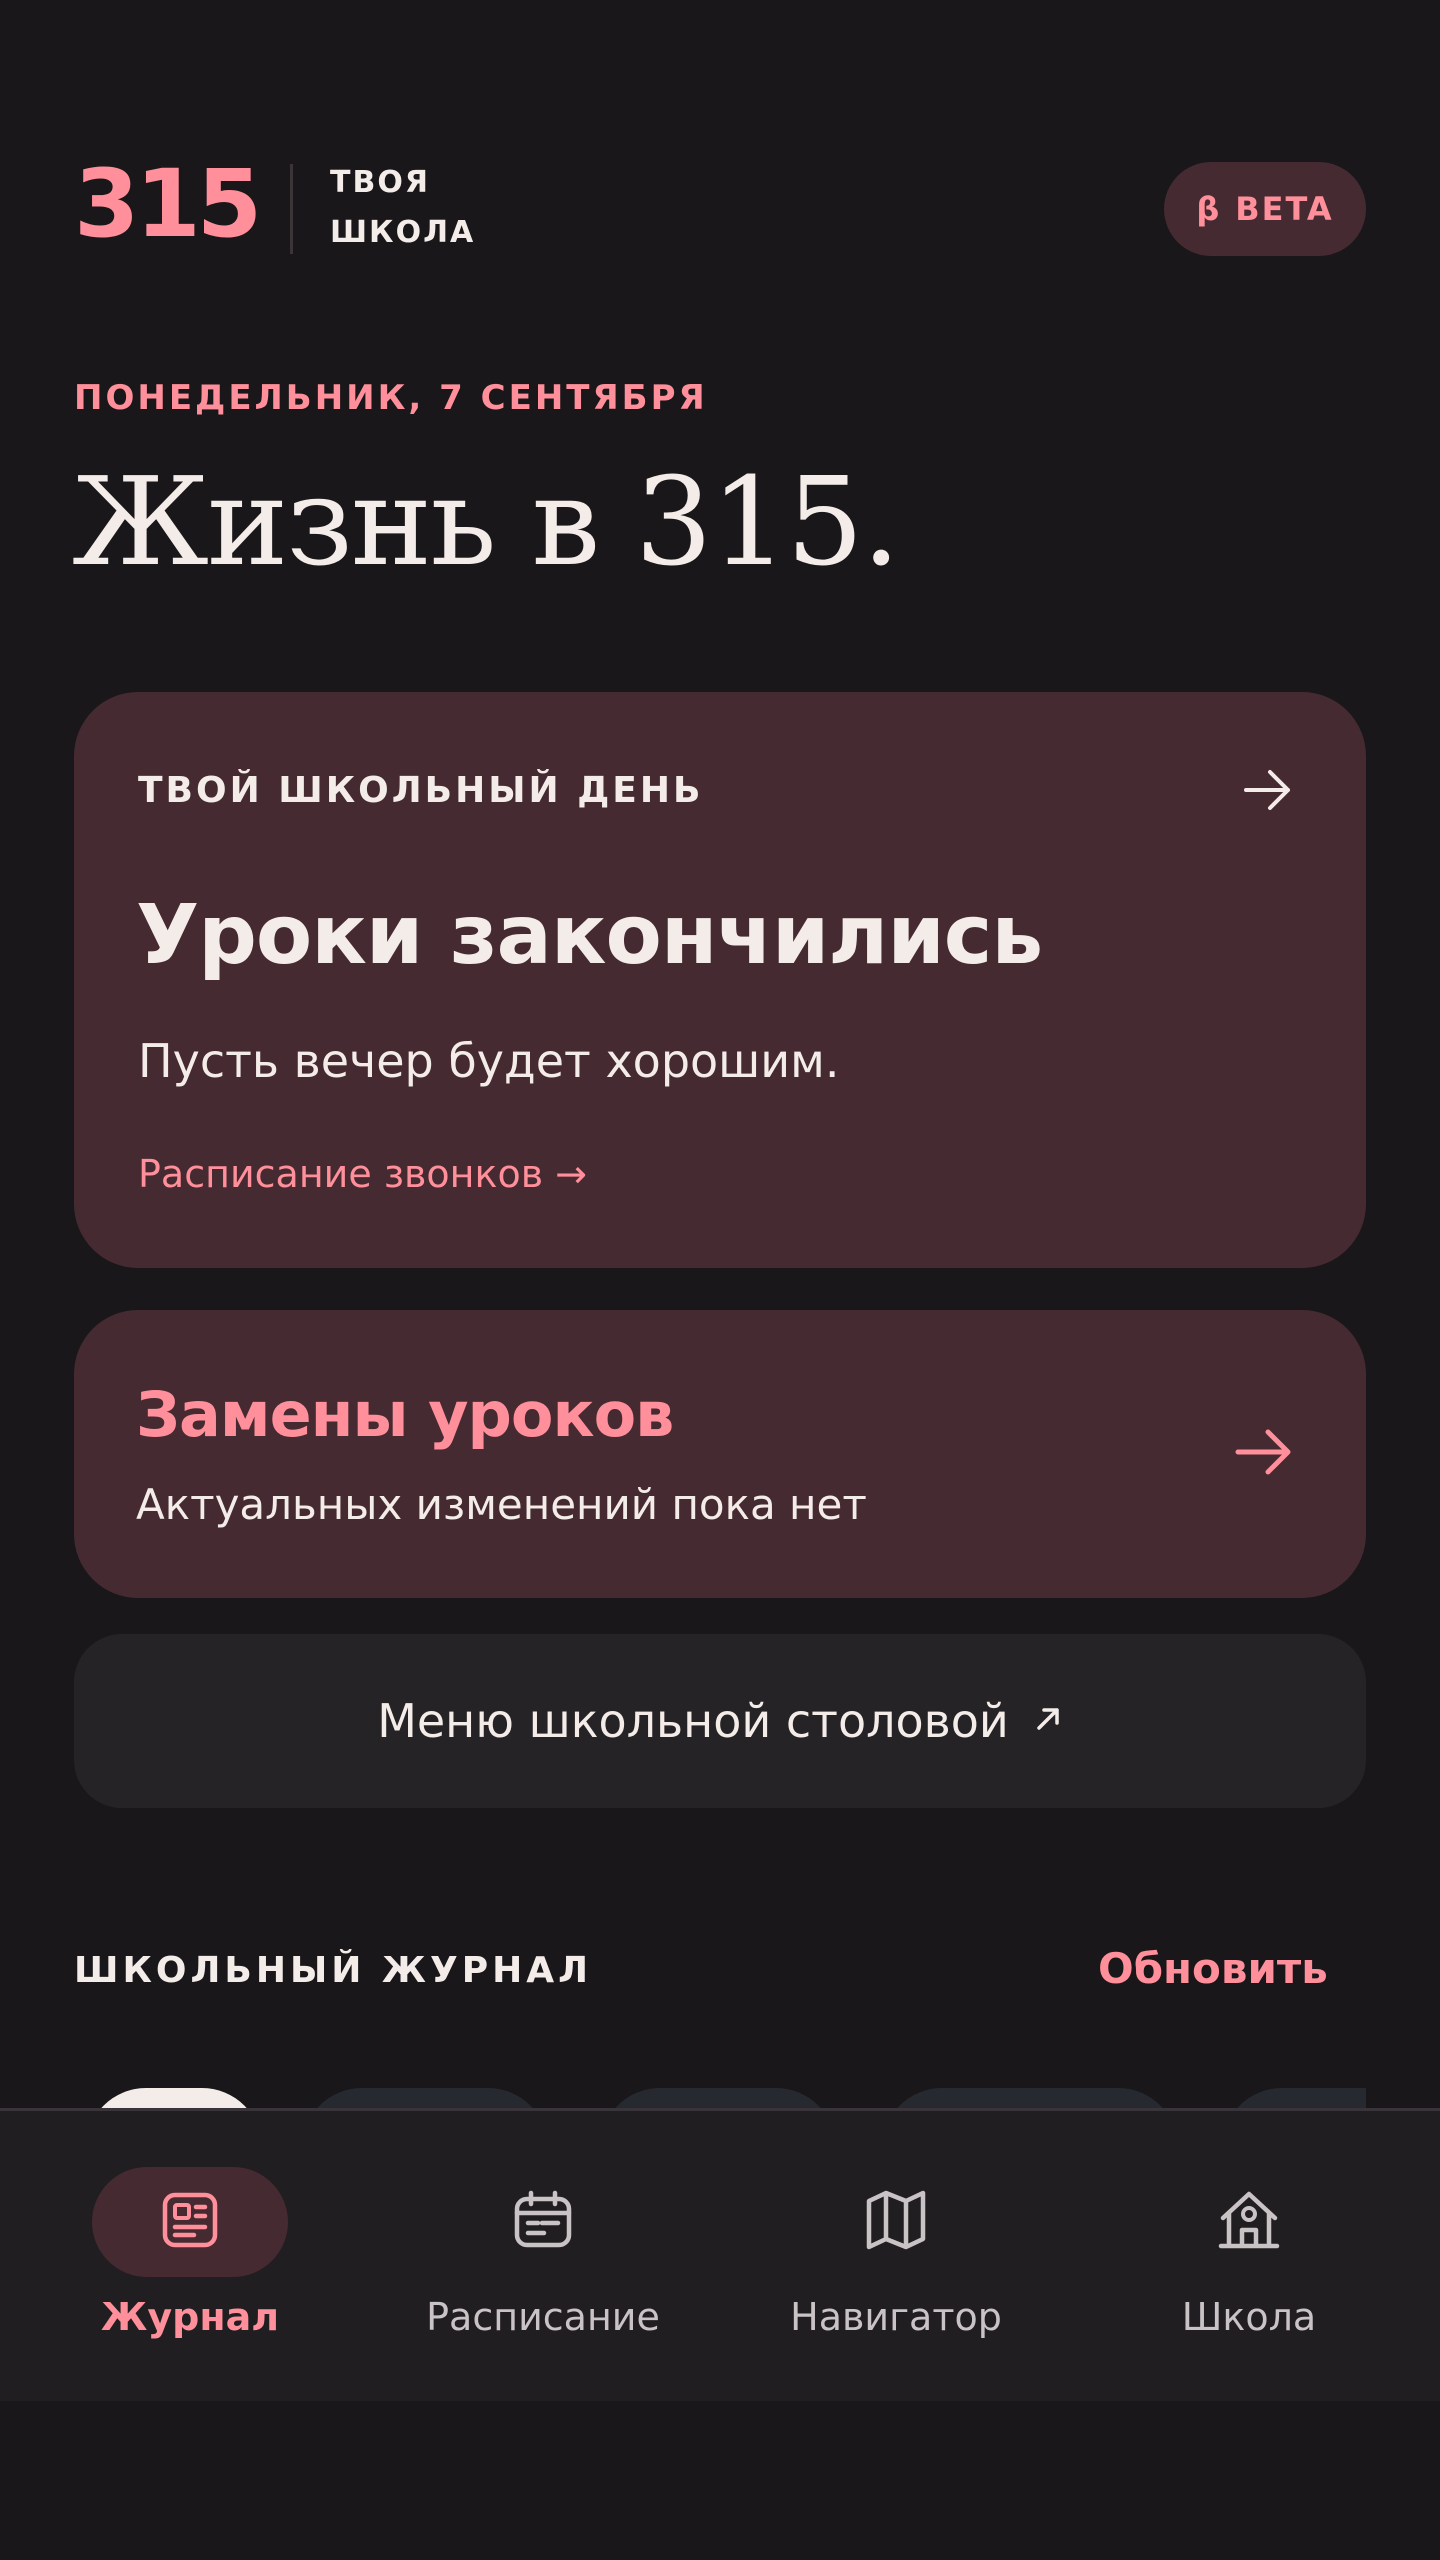  I want to click on logo-text-line2: ШКОЛА, so click(403, 232).